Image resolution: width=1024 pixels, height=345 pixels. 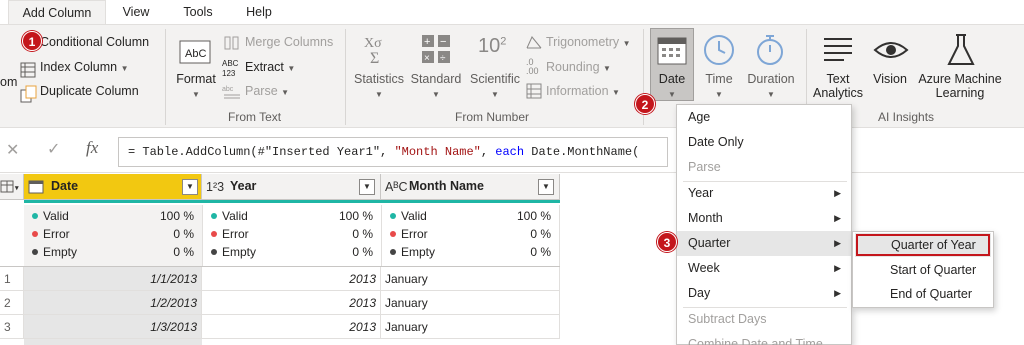 What do you see at coordinates (764, 117) in the screenshot?
I see `menu-item-age: Age` at bounding box center [764, 117].